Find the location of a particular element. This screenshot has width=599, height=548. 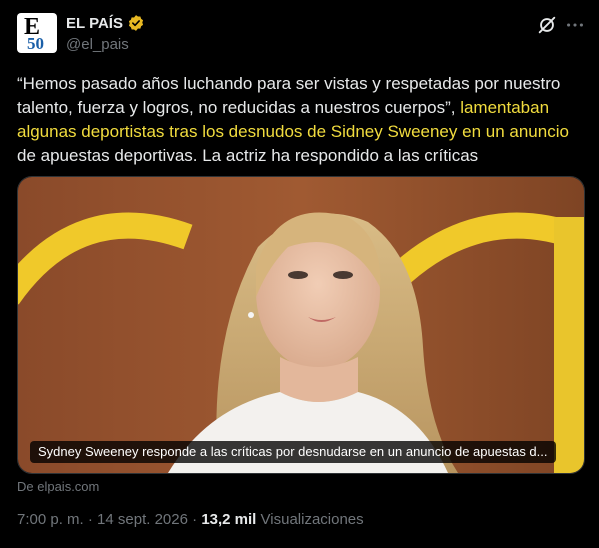

author-name: EL PAÍS is located at coordinates (94, 23).